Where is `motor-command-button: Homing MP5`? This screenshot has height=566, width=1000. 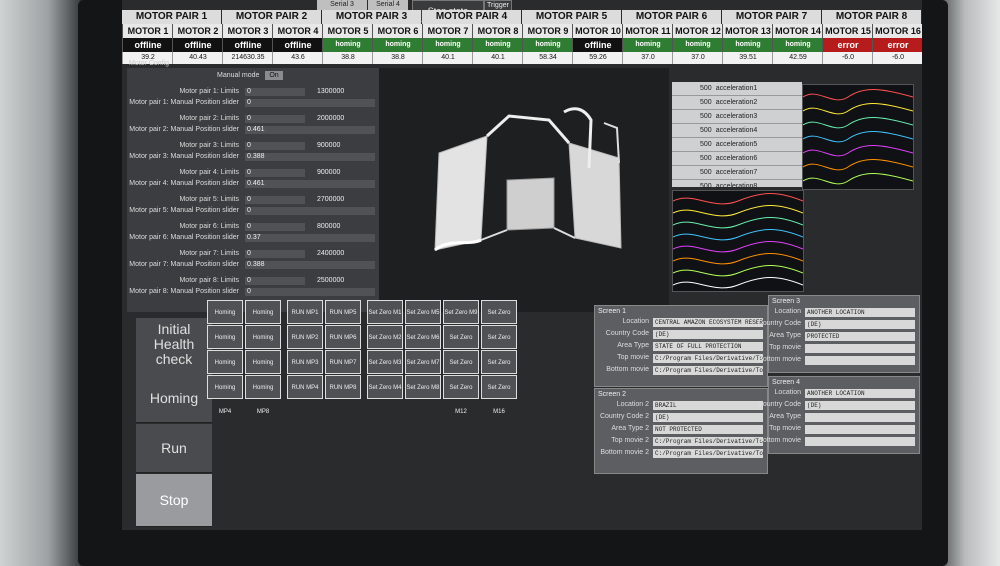
motor-command-button: Homing MP5 is located at coordinates (263, 320).